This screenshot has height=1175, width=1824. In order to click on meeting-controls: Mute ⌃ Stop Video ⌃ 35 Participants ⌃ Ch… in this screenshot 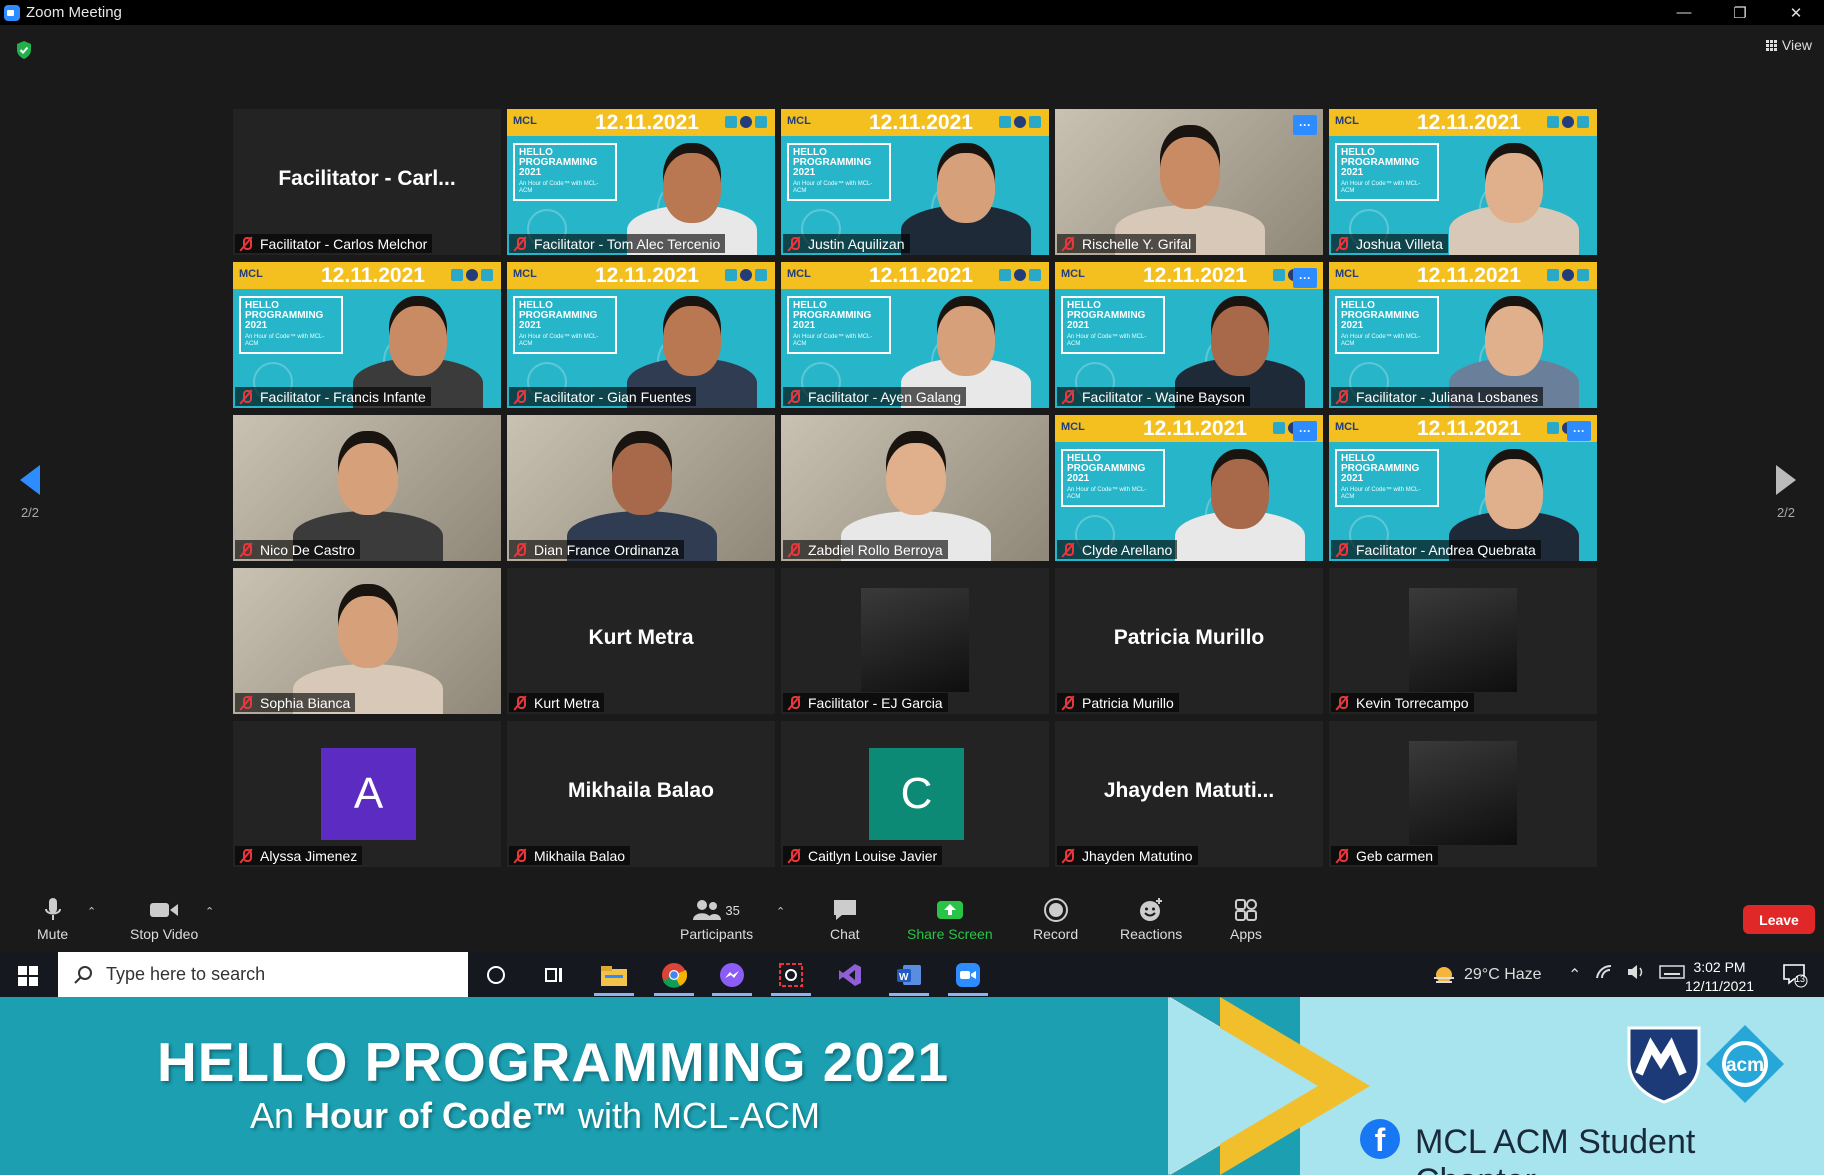, I will do `click(912, 918)`.